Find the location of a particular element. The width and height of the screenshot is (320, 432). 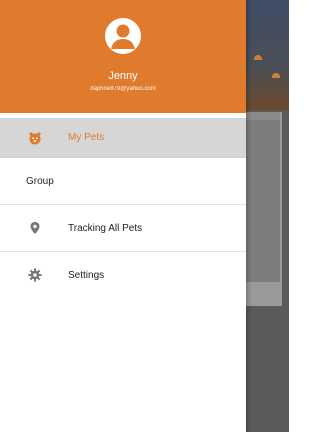

user-icon is located at coordinates (123, 36).